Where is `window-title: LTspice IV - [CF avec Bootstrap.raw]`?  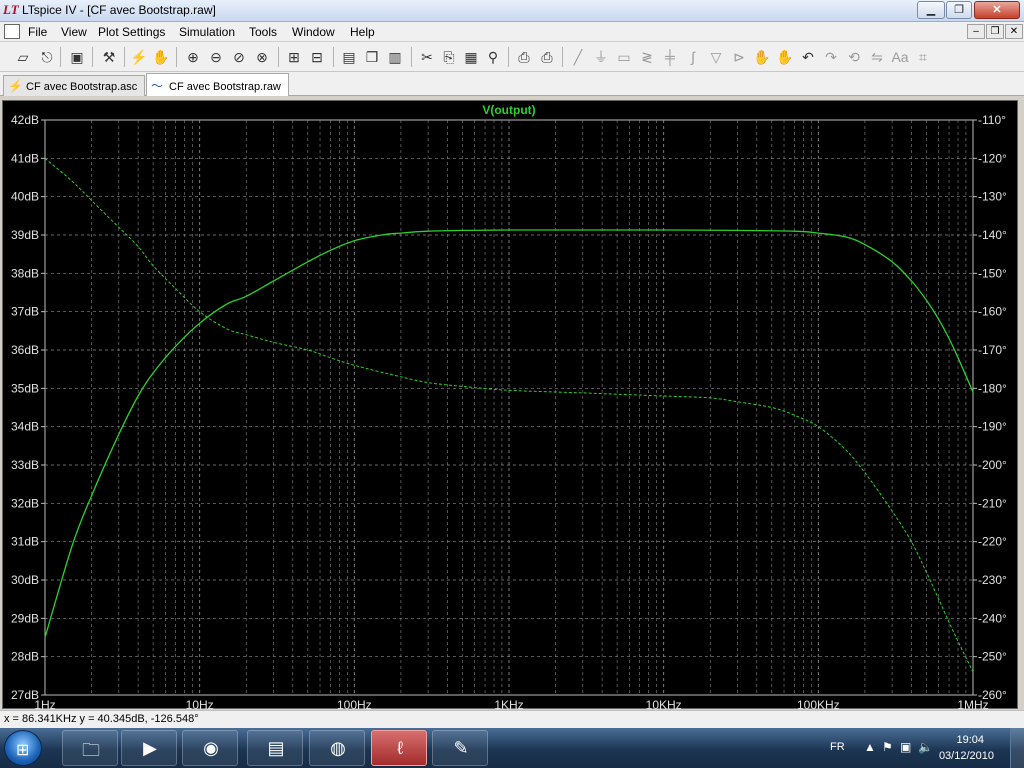 window-title: LTspice IV - [CF avec Bootstrap.raw] is located at coordinates (119, 10).